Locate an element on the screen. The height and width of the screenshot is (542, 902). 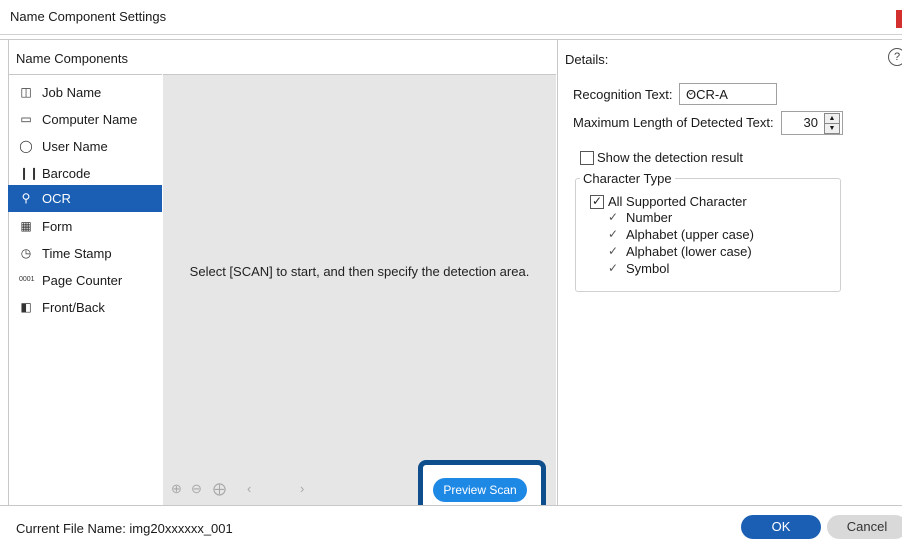
cancel-button: Cancel is located at coordinates (864, 527).